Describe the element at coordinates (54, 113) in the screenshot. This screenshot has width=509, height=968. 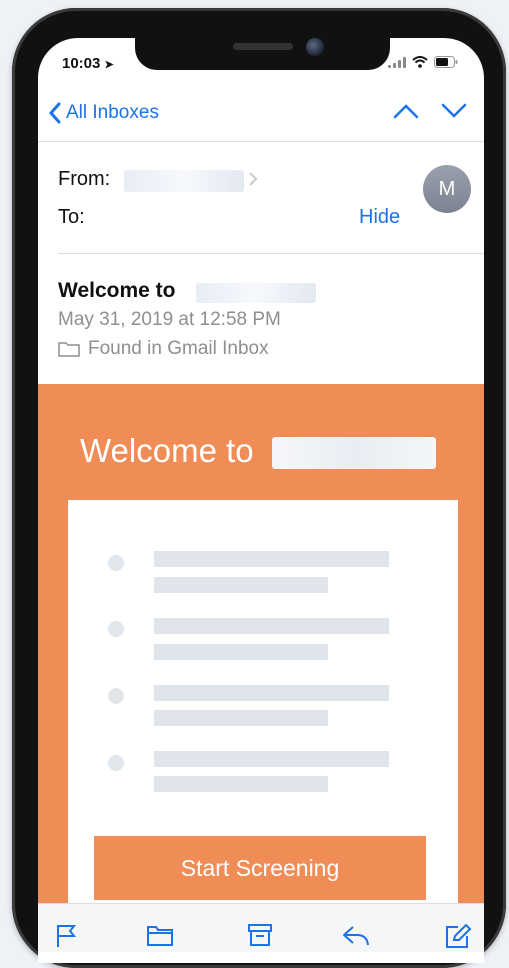
I see `chevron-left-icon` at that location.